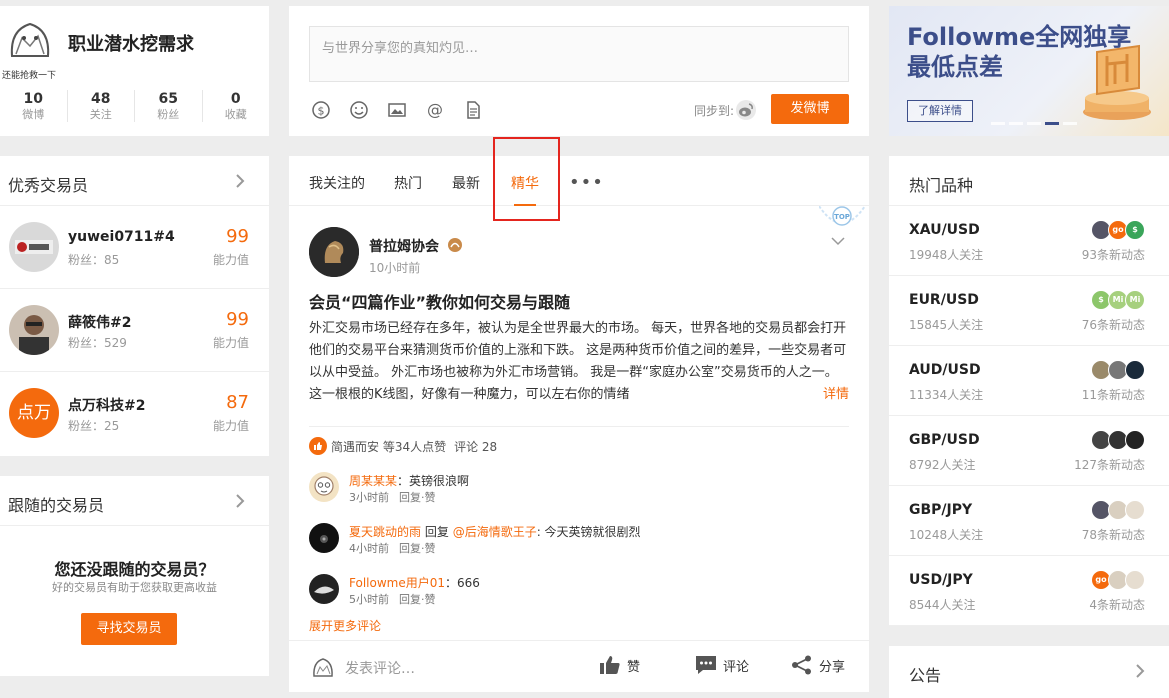  What do you see at coordinates (131, 43) in the screenshot?
I see `profile-name: 职业潜水挖需求` at bounding box center [131, 43].